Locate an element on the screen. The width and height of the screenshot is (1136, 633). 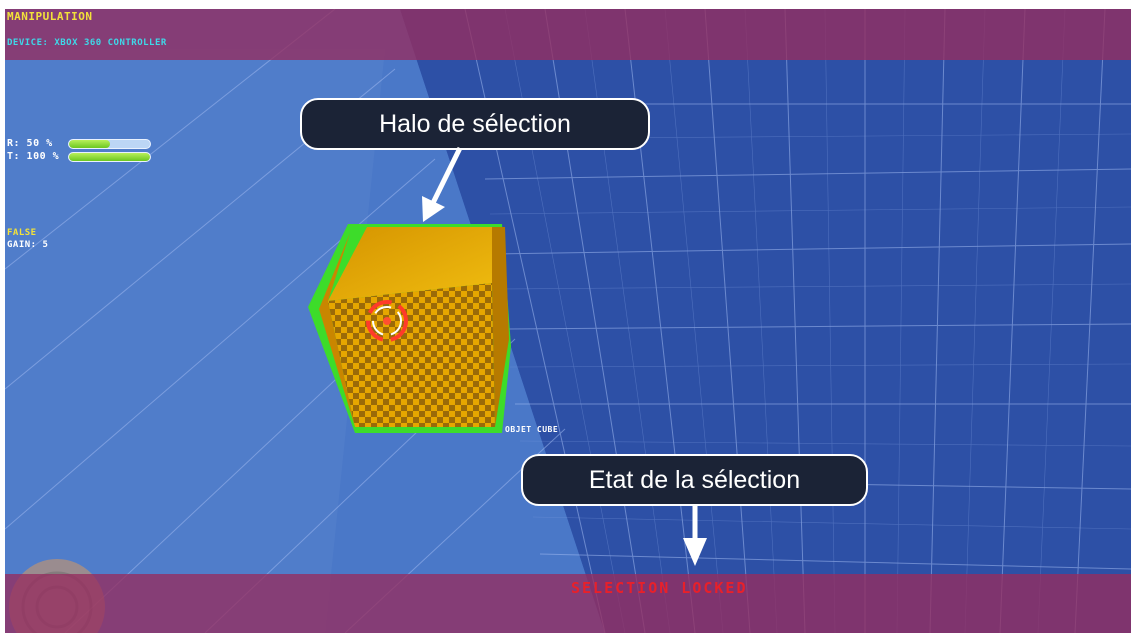
translation-bar is located at coordinates (109, 157).